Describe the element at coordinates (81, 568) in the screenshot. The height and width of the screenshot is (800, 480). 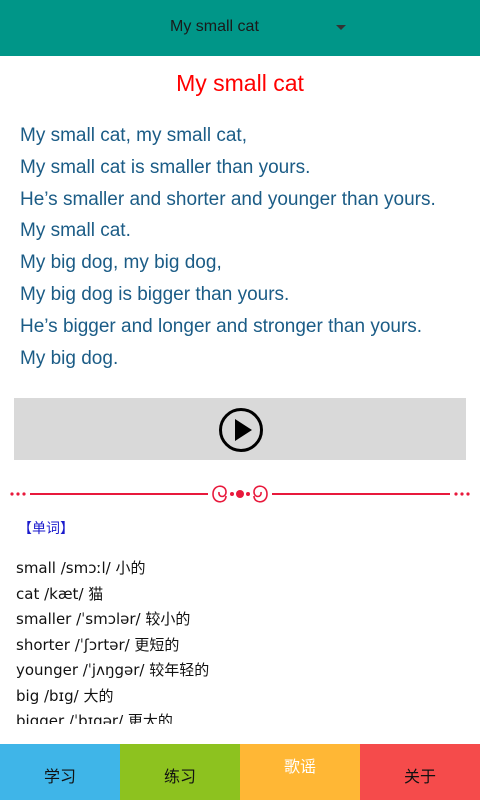
I see `vocabulary-item: small /smɔːl/ 小的` at that location.